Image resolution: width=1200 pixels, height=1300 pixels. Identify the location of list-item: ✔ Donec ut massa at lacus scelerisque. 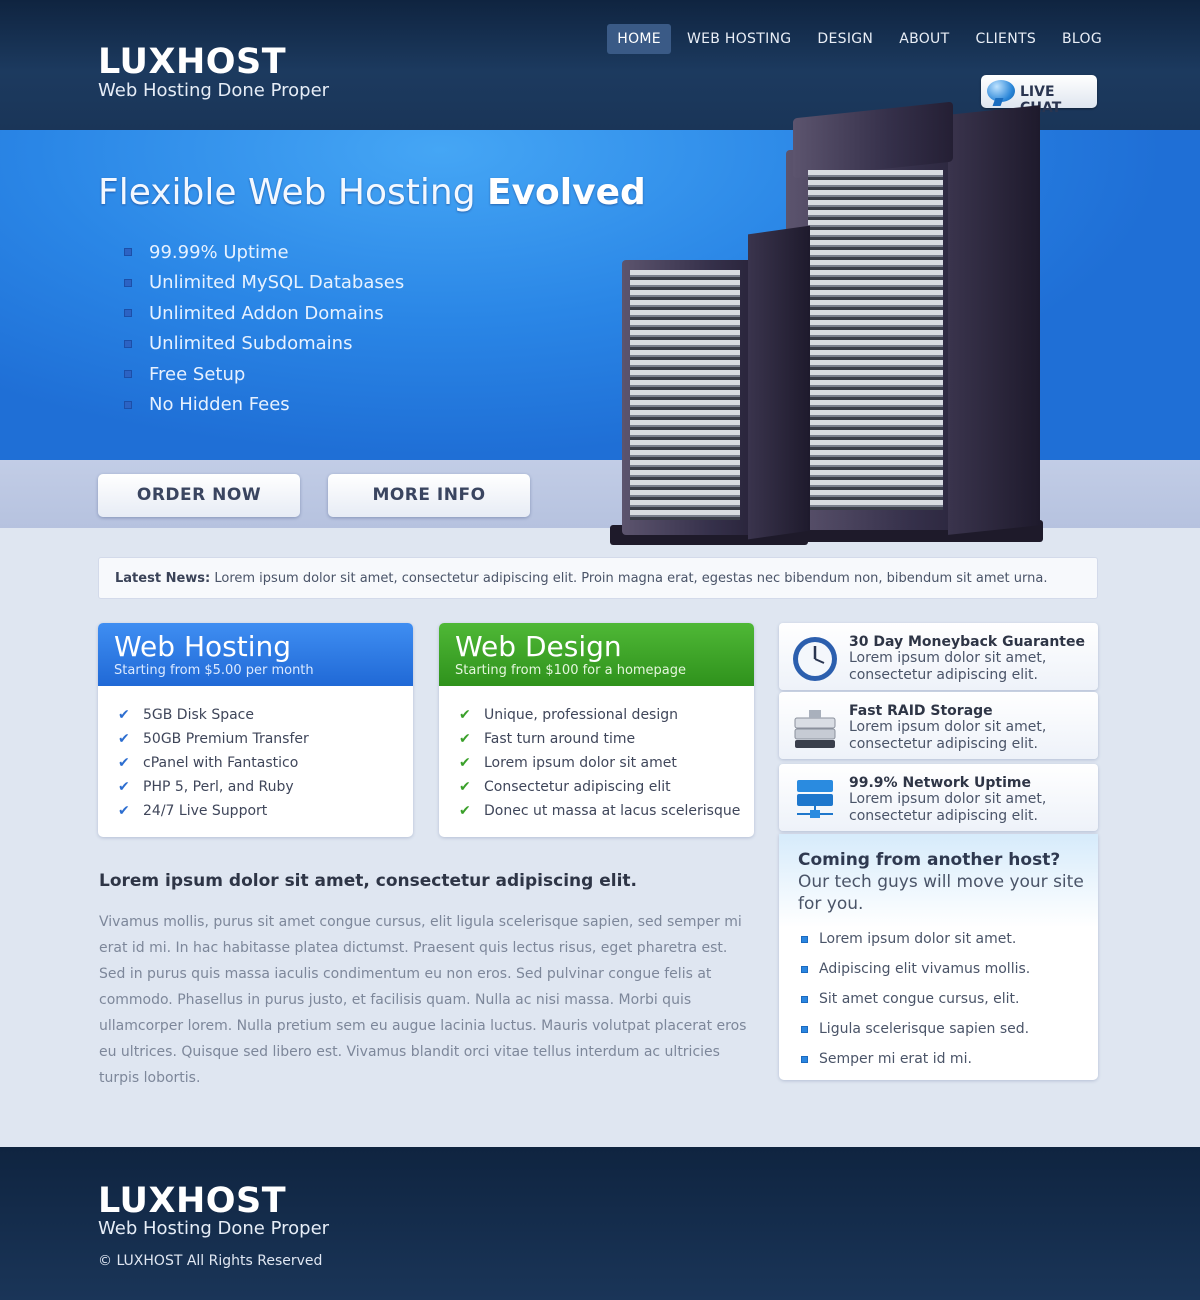
(600, 811).